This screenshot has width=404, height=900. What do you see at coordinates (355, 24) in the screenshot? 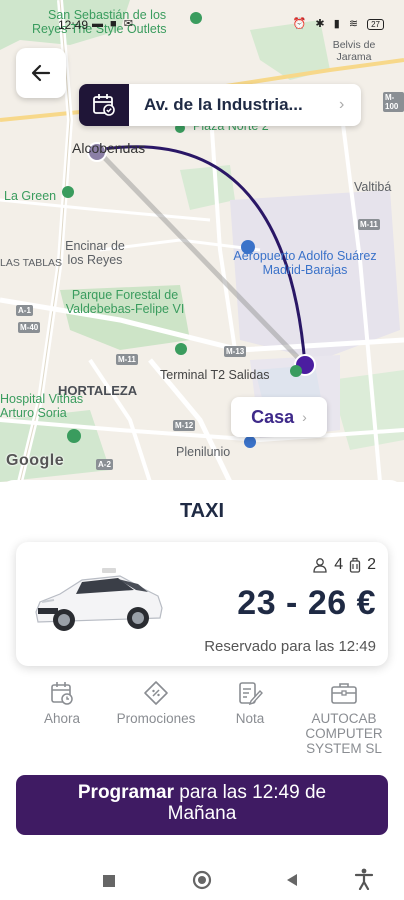
I see `wifi-icon: ≋` at bounding box center [355, 24].